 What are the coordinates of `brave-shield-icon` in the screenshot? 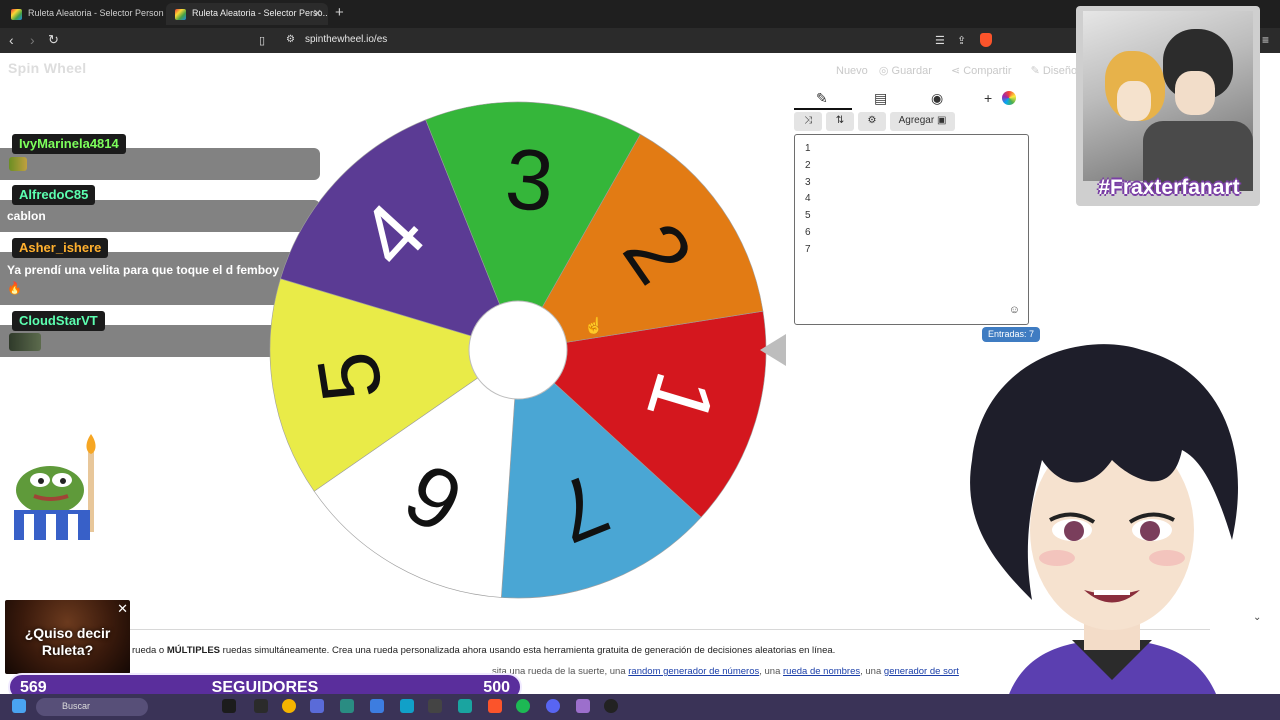 It's located at (986, 40).